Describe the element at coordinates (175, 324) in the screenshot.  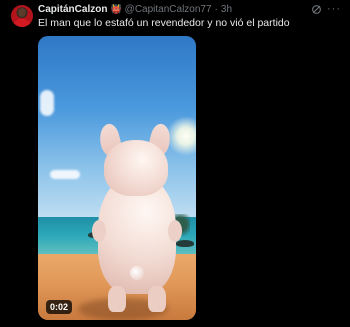
I see `bottom-divider` at that location.